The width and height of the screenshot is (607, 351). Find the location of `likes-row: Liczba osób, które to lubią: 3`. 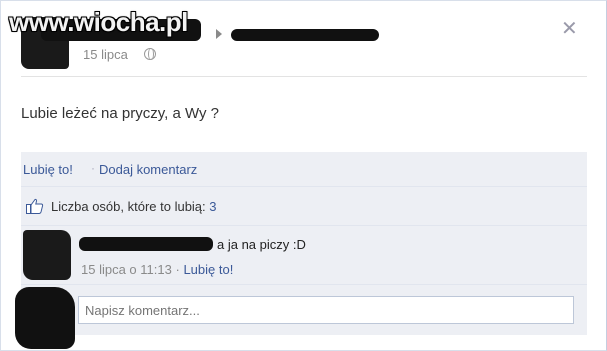

likes-row: Liczba osób, które to lubią: 3 is located at coordinates (304, 206).